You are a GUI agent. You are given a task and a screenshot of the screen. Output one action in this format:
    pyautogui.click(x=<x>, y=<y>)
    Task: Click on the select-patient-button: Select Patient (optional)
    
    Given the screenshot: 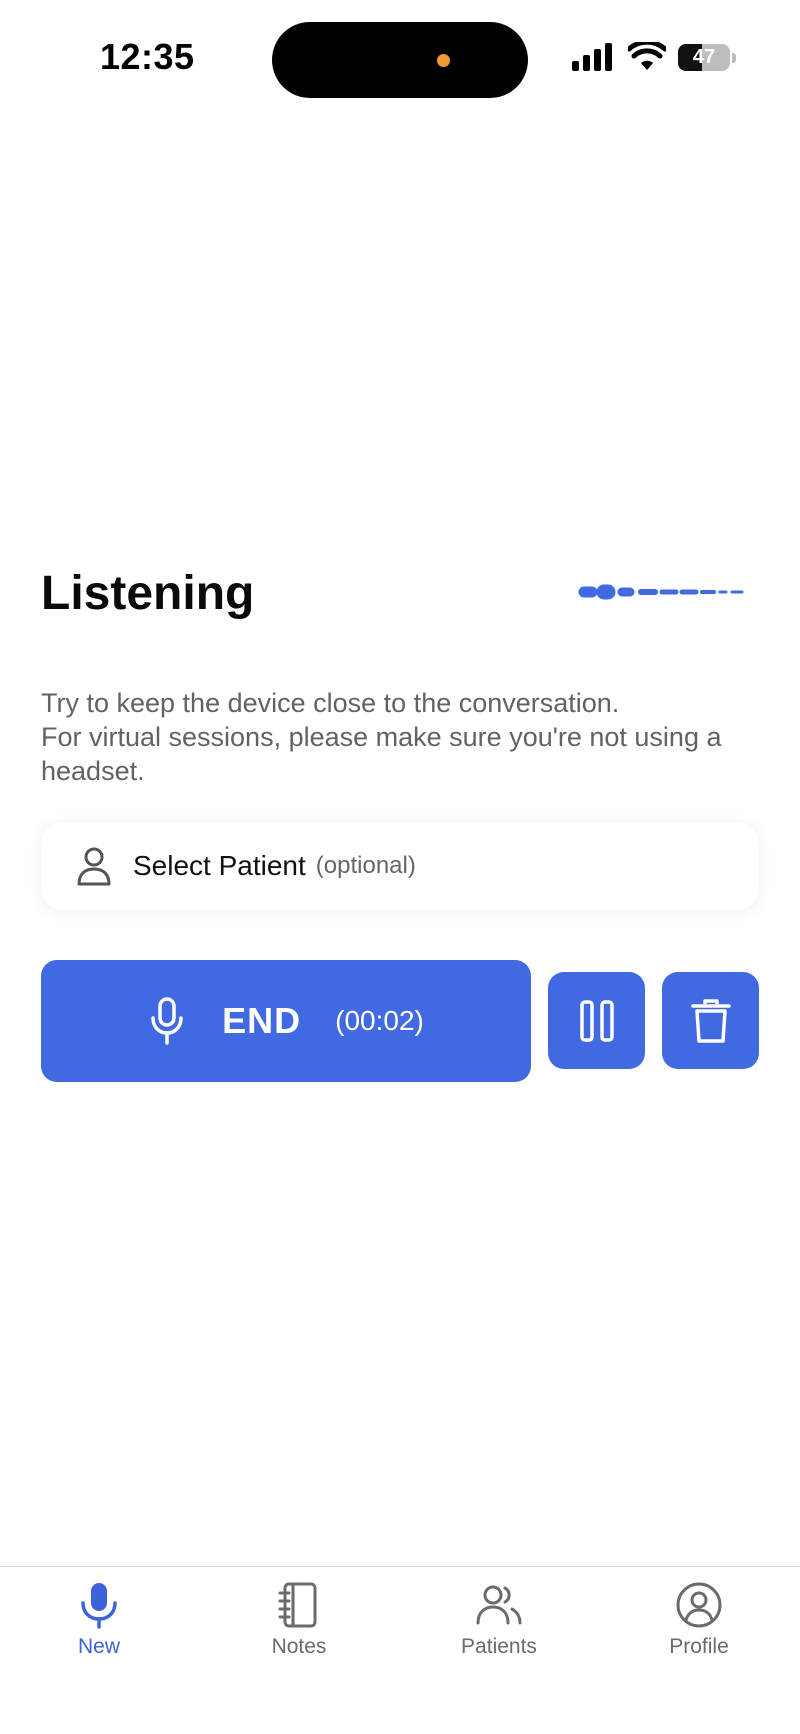 What is the action you would take?
    pyautogui.click(x=400, y=866)
    